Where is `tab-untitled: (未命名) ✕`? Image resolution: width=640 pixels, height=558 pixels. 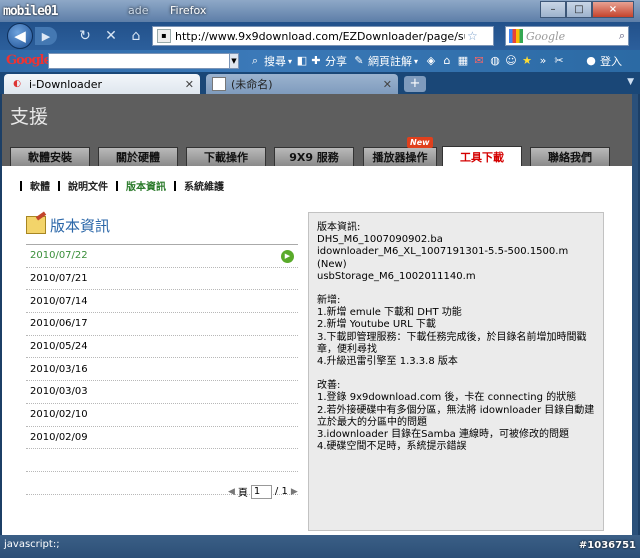 tab-untitled: (未命名) ✕ is located at coordinates (302, 84).